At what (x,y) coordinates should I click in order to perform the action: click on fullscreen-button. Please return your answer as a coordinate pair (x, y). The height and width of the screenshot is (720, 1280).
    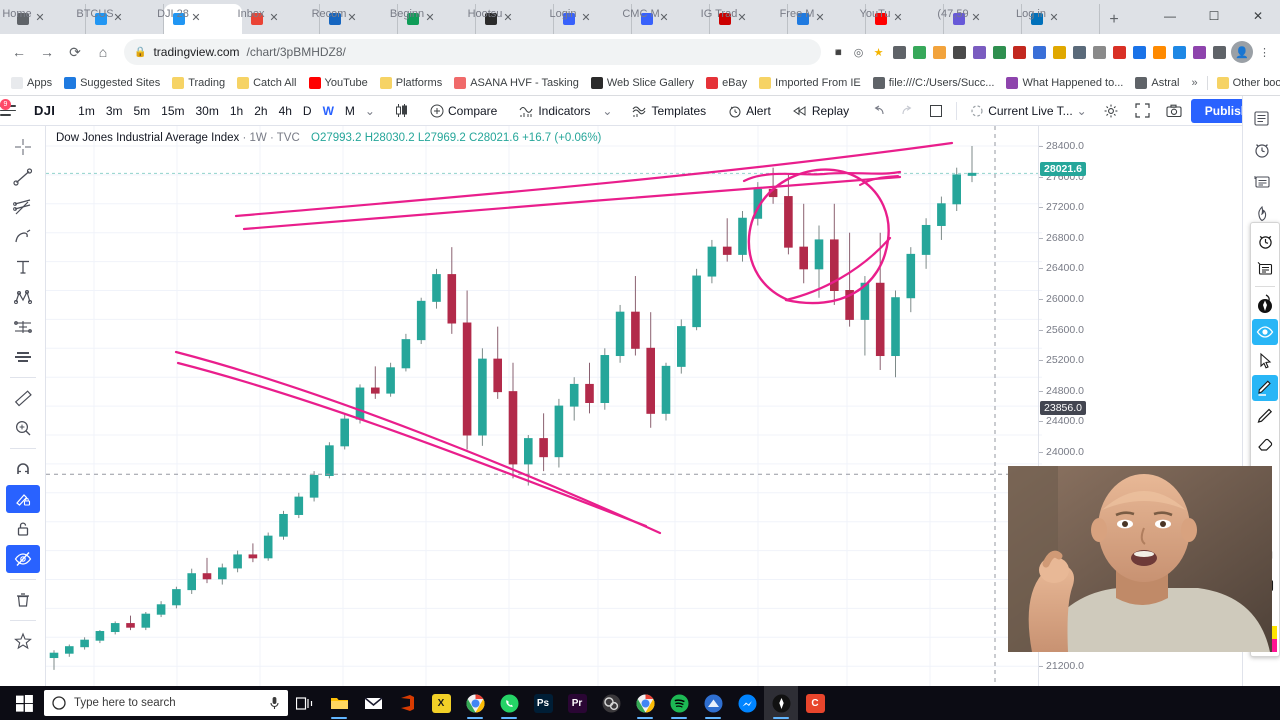
    Looking at the image, I should click on (1142, 110).